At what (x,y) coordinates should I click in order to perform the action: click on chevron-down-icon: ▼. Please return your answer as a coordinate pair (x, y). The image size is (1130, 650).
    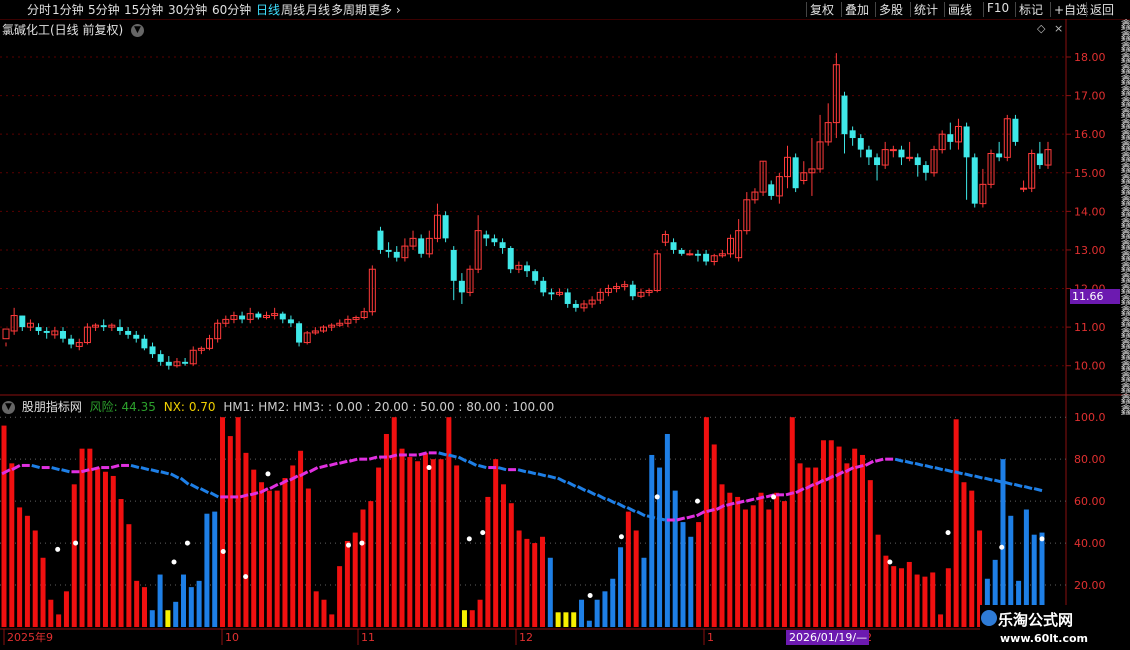
    Looking at the image, I should click on (8, 407).